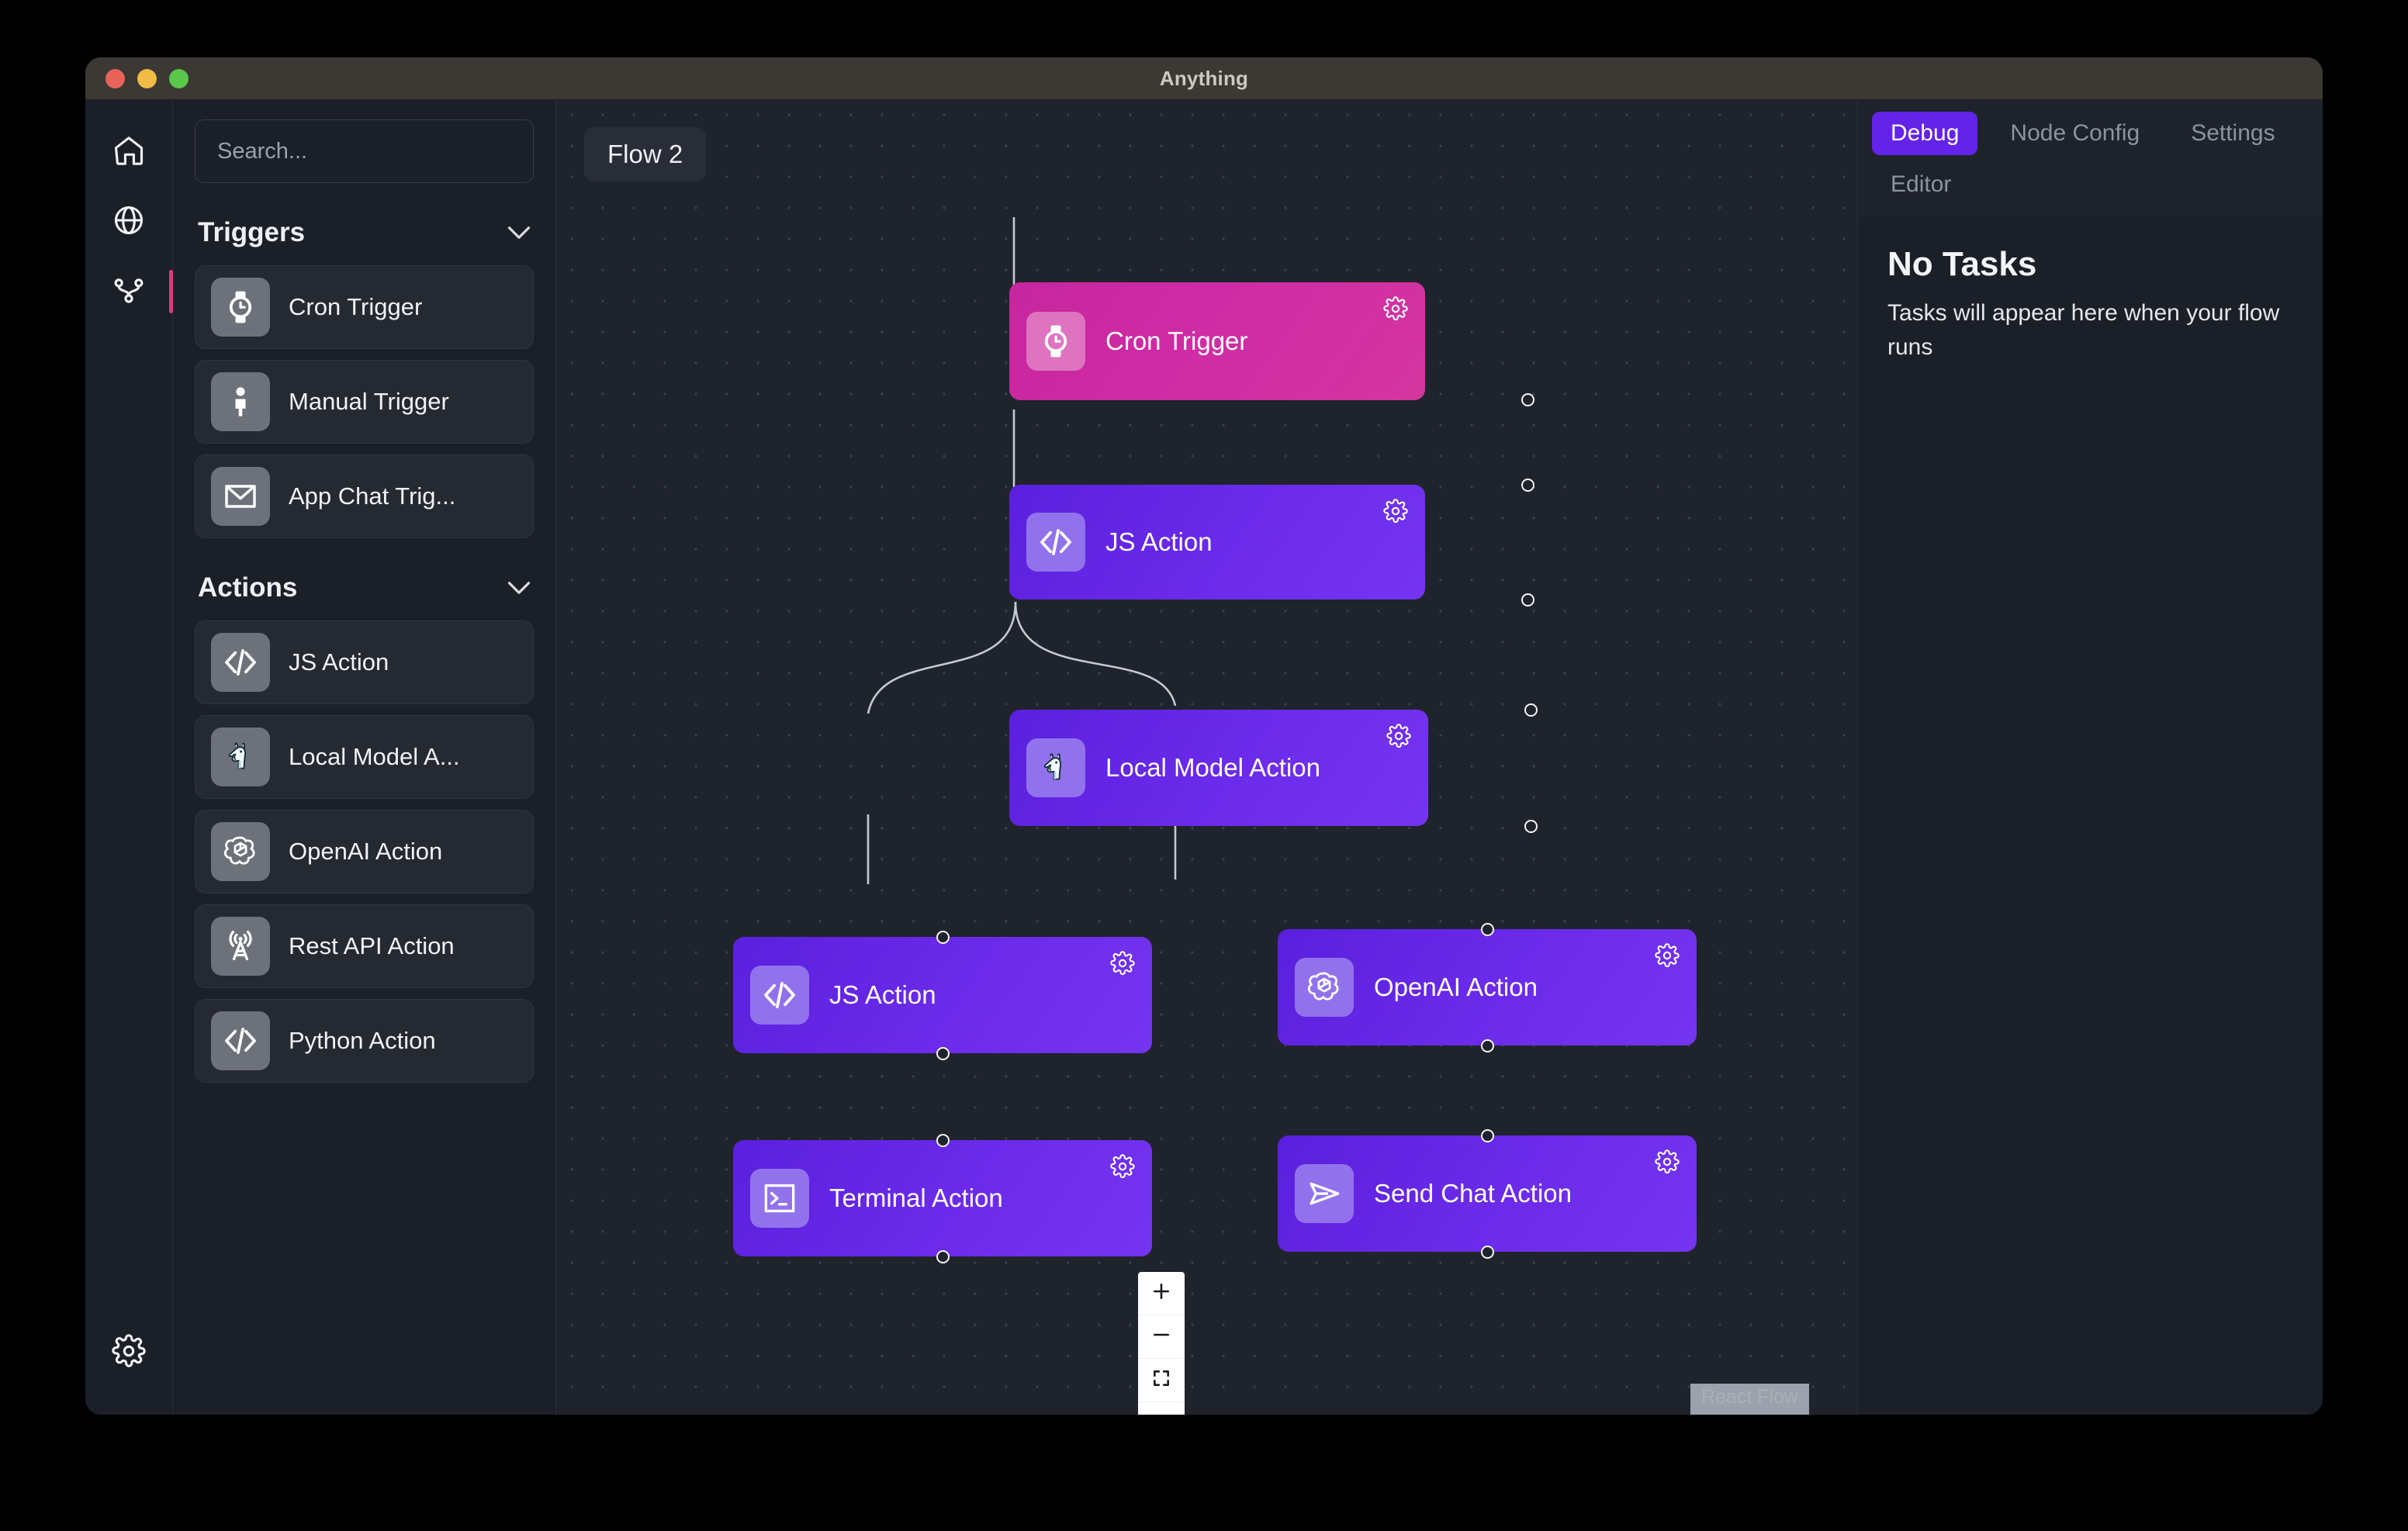 The height and width of the screenshot is (1531, 2408). Describe the element at coordinates (916, 1198) in the screenshot. I see `flow-node-label: Terminal Action` at that location.